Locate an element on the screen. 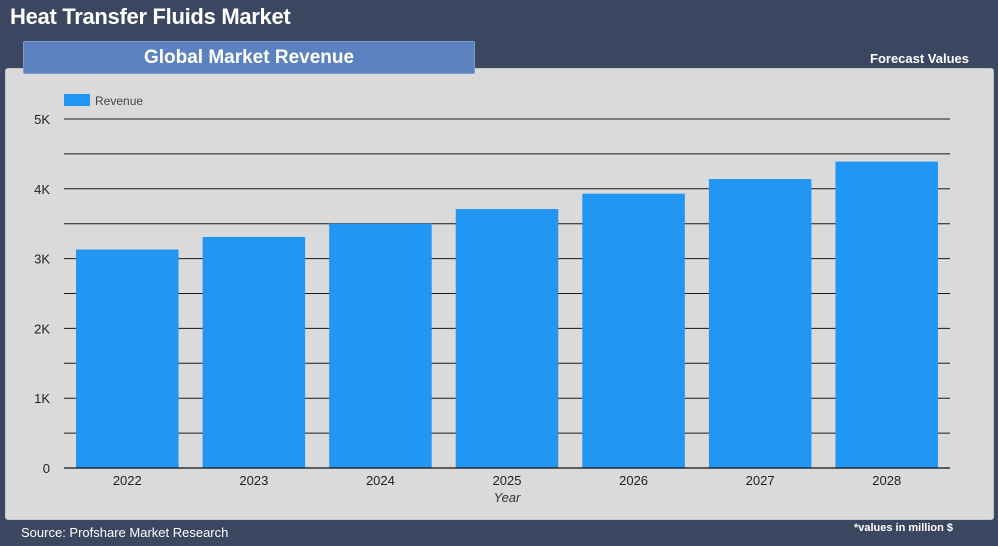 The image size is (998, 546). bar-2027 is located at coordinates (760, 323).